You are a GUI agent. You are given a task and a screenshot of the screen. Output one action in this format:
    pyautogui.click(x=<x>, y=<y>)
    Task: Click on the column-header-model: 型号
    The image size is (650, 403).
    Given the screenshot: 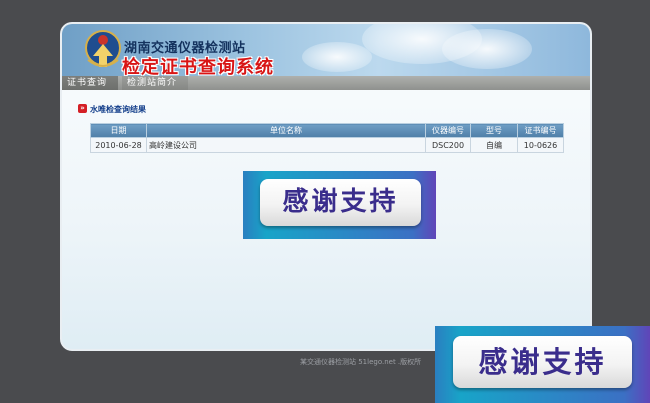 What is the action you would take?
    pyautogui.click(x=494, y=130)
    